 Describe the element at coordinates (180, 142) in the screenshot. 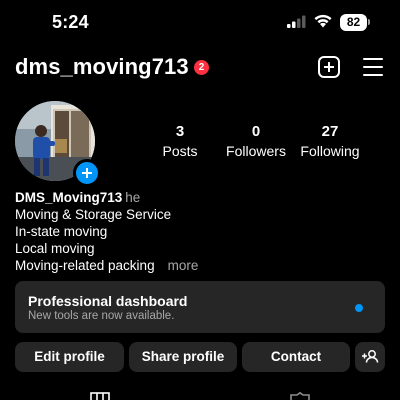

I see `stat-posts: 3 Posts` at that location.